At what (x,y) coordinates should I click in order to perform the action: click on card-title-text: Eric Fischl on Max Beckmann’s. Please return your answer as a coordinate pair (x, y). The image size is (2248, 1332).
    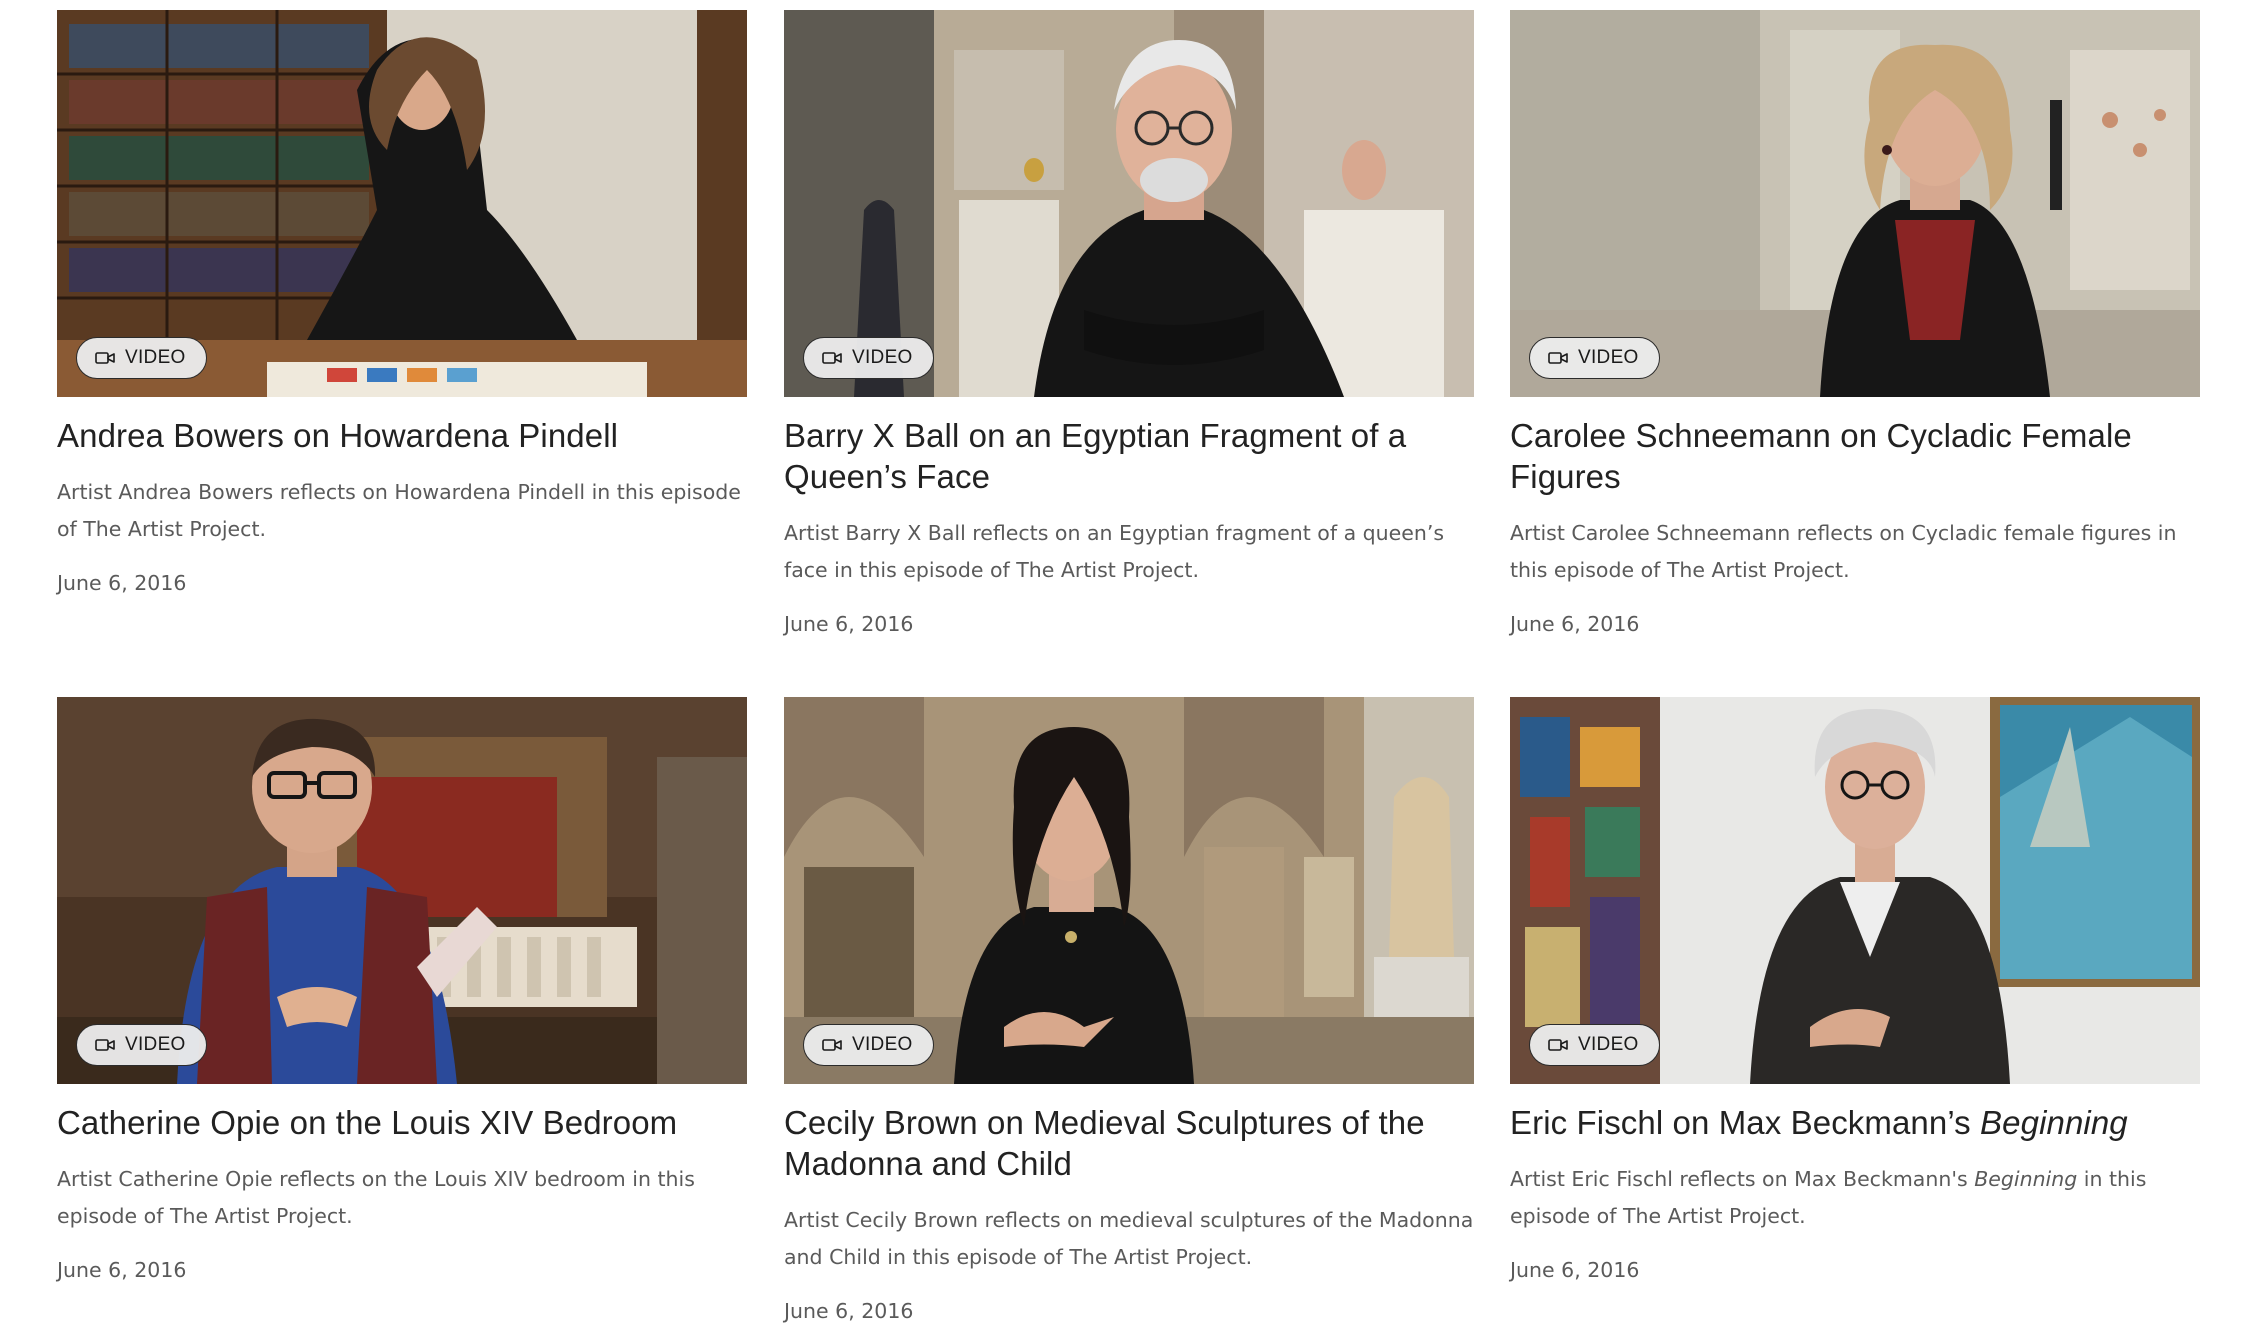
    Looking at the image, I should click on (1745, 1122).